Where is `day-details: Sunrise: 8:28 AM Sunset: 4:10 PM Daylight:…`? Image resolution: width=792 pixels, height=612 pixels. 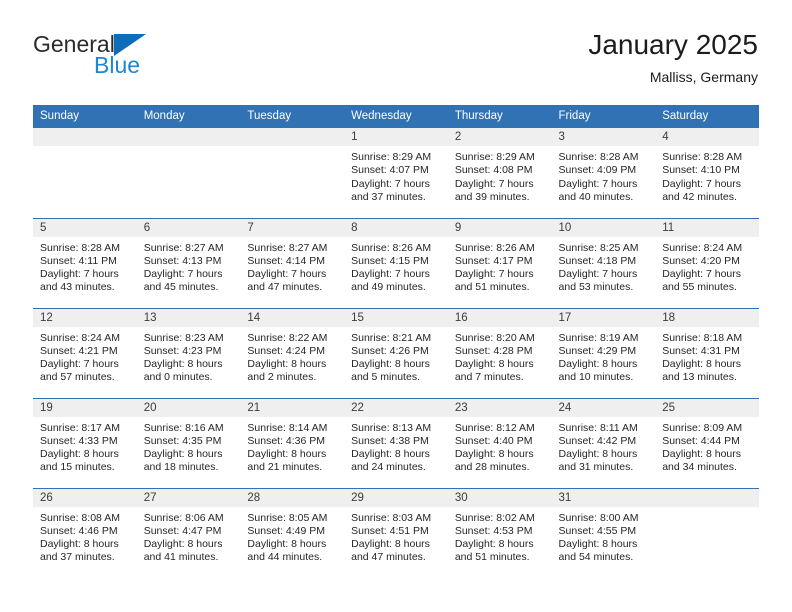
day-details: Sunrise: 8:28 AM Sunset: 4:10 PM Daylight:… is located at coordinates (707, 175).